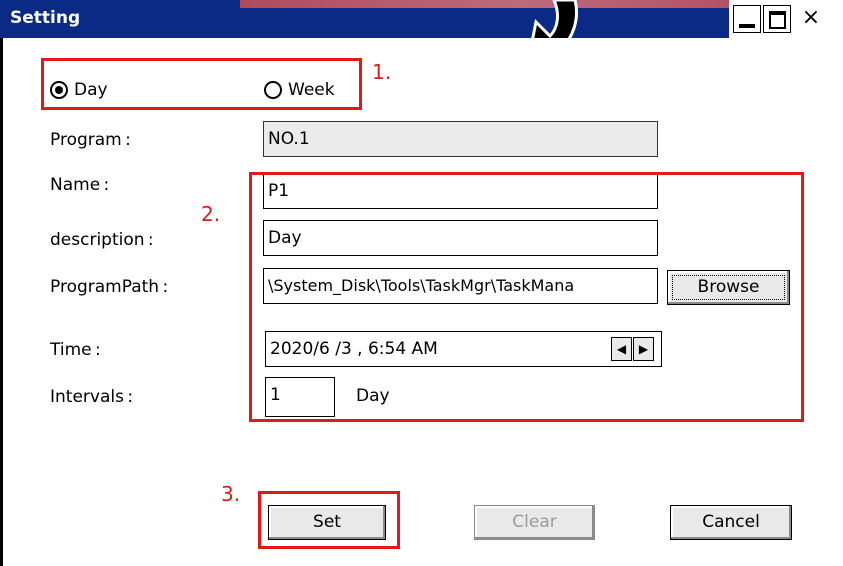 This screenshot has height=566, width=843. I want to click on time-label: Time :, so click(75, 350).